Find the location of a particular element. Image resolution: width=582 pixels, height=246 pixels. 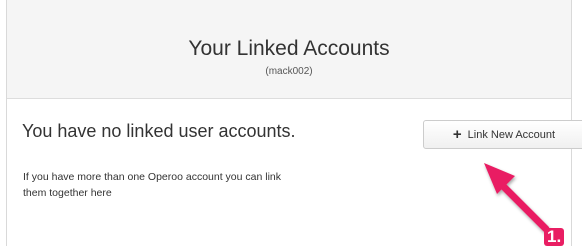

annotation-arrow is located at coordinates (517, 198).